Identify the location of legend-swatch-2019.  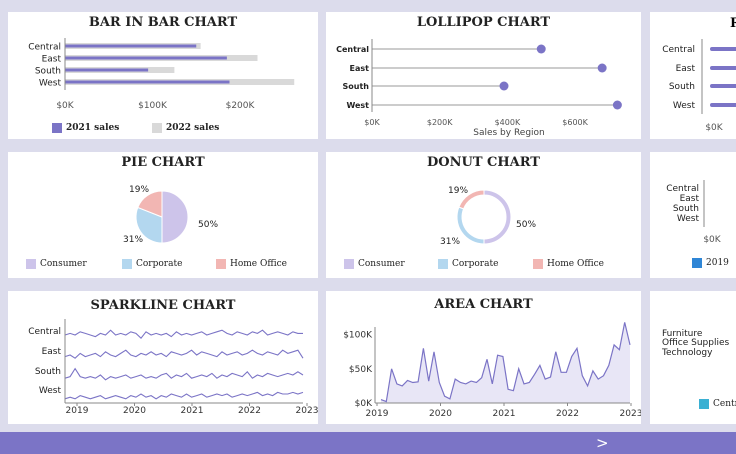
(697, 263).